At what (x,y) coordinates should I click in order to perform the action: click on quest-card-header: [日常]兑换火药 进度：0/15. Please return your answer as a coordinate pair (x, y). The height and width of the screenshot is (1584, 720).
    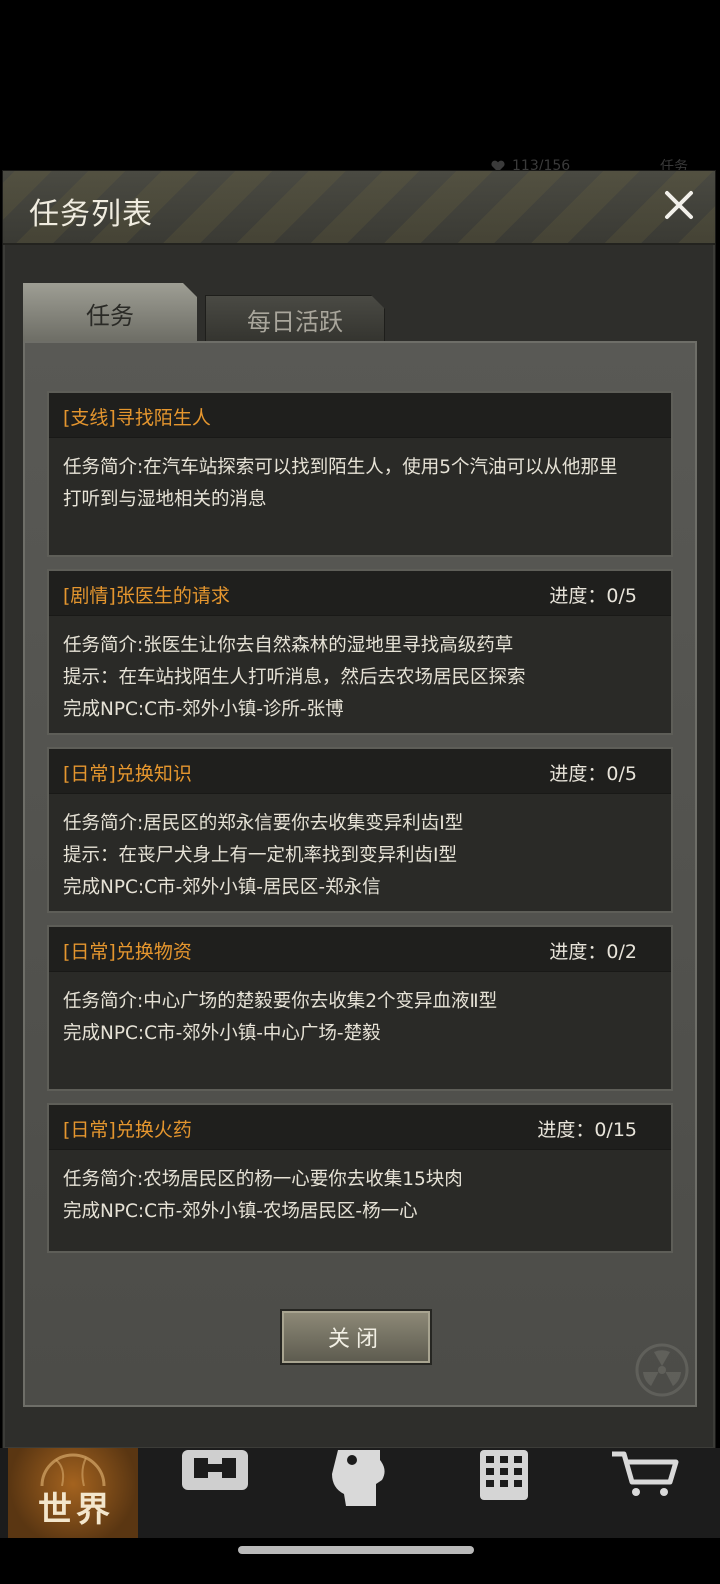
    Looking at the image, I should click on (360, 1127).